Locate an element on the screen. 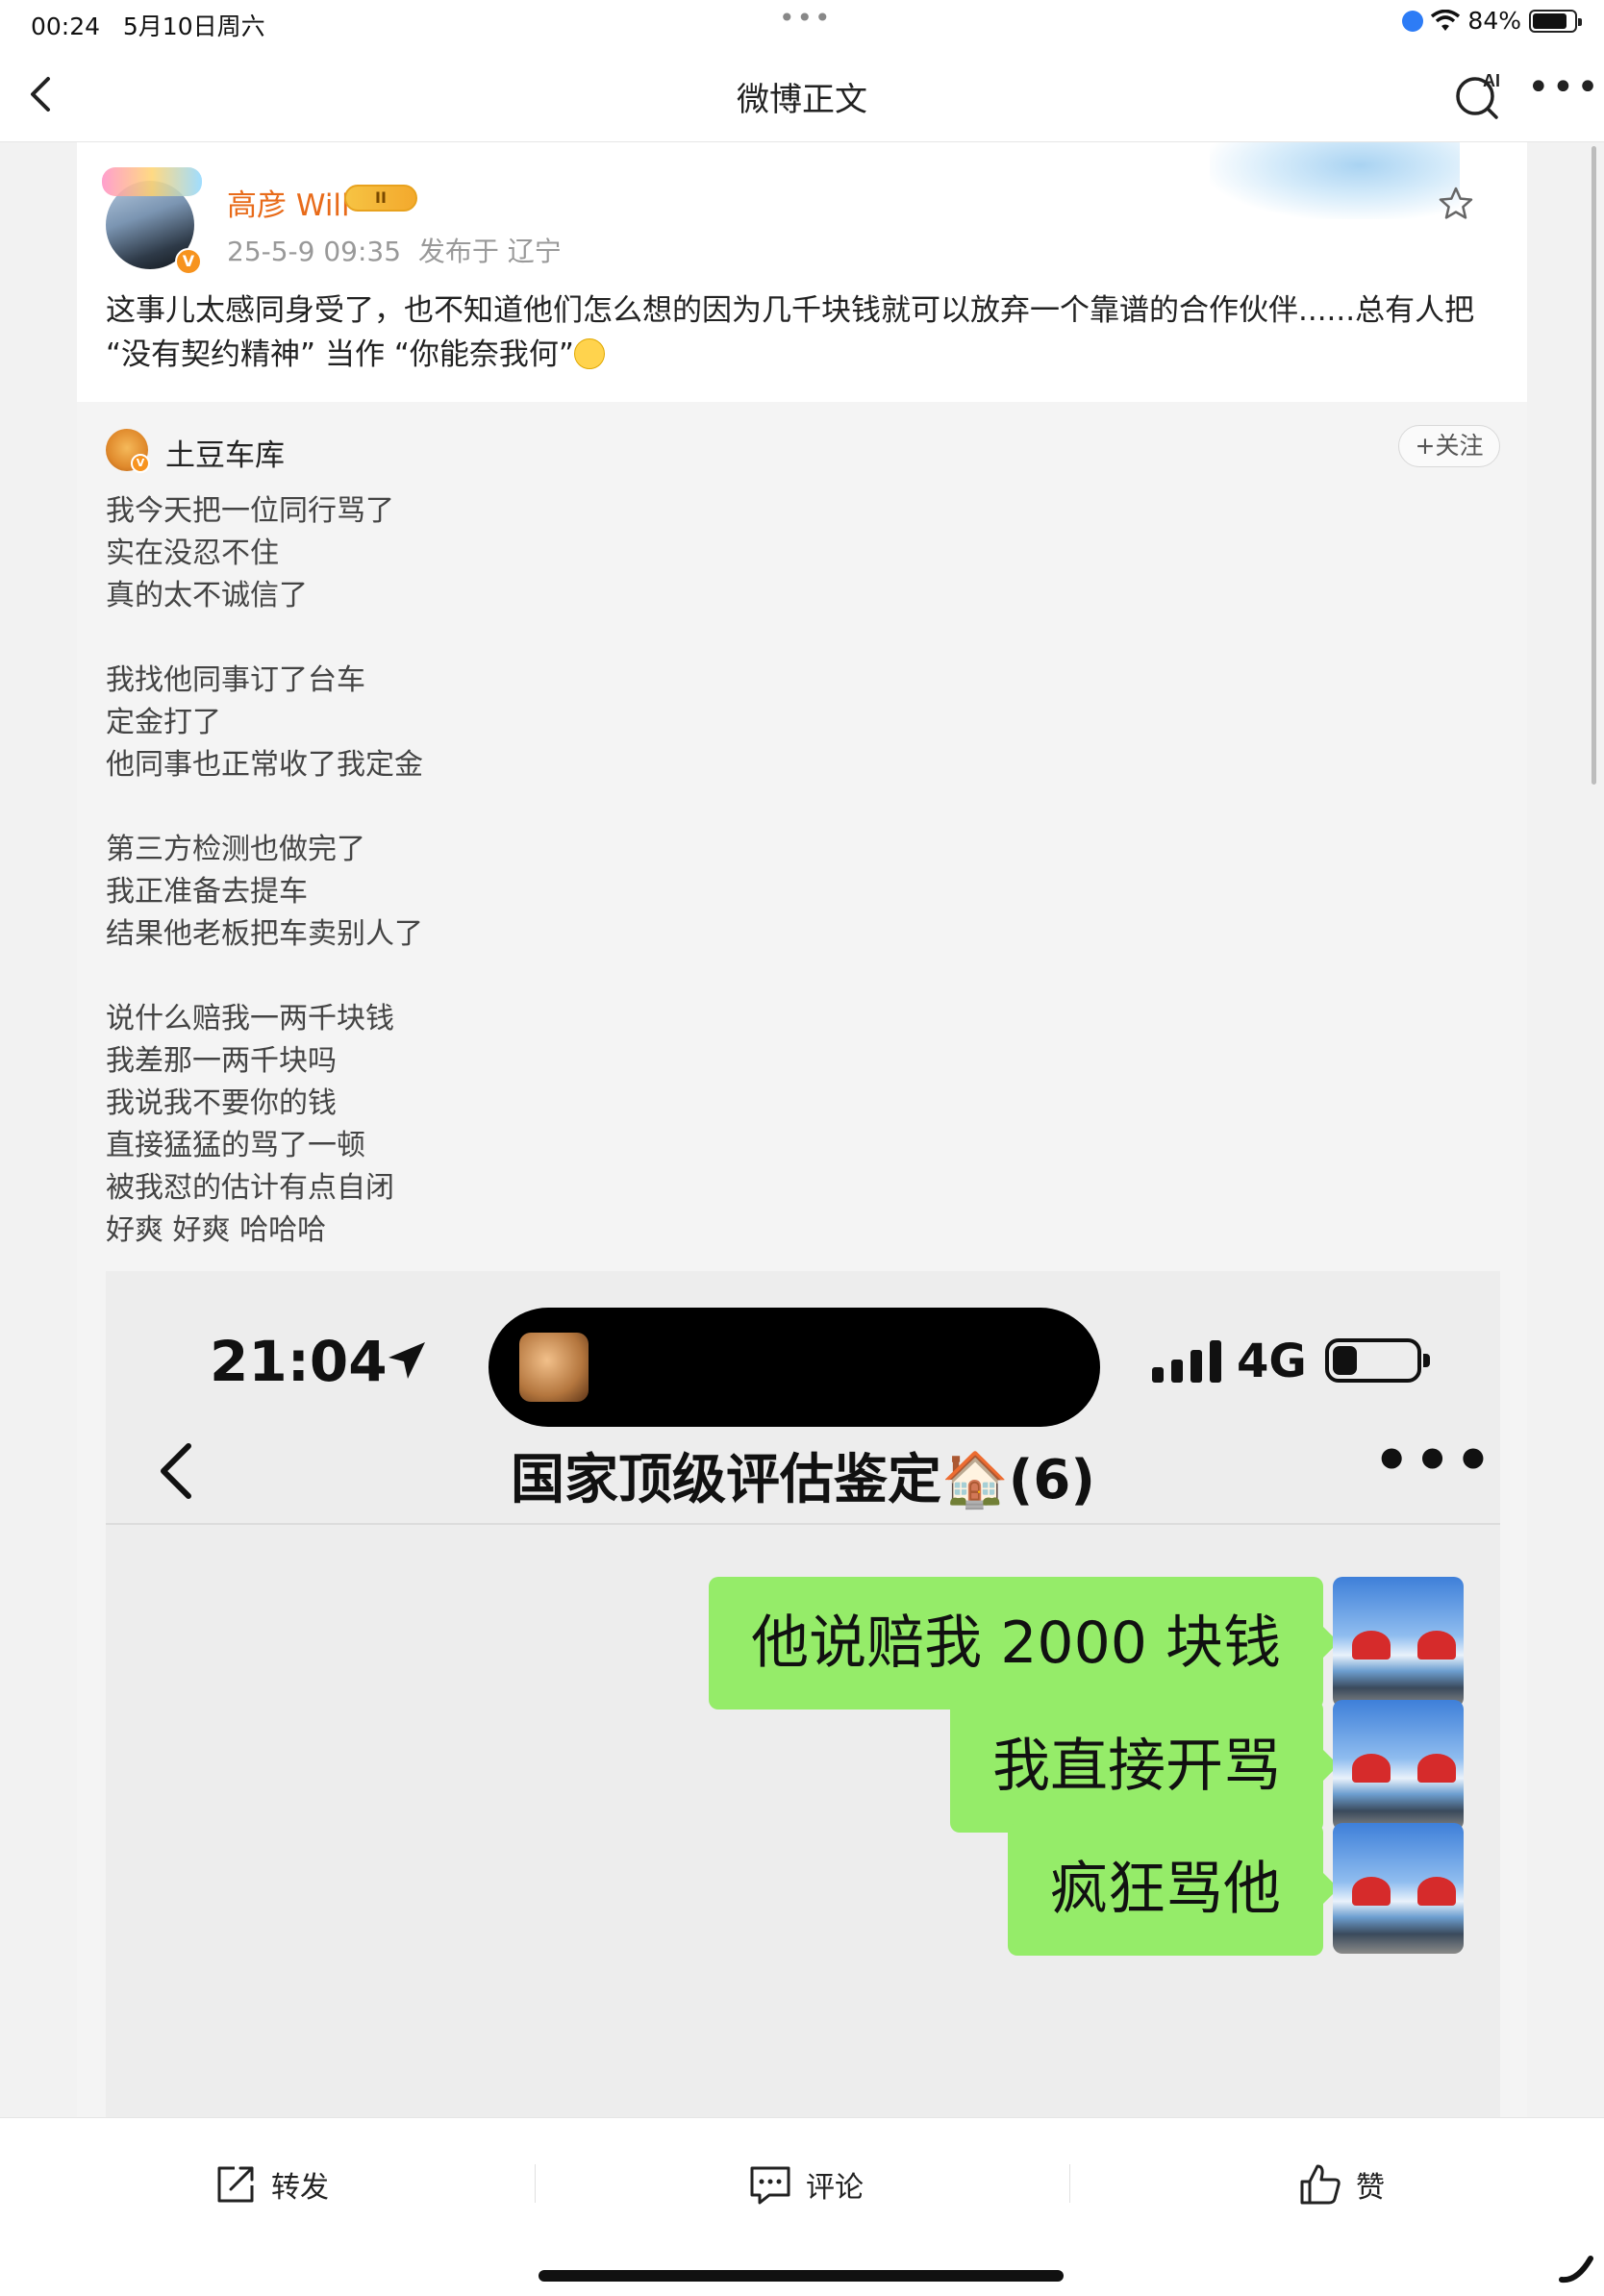  emoji-icon is located at coordinates (589, 353).